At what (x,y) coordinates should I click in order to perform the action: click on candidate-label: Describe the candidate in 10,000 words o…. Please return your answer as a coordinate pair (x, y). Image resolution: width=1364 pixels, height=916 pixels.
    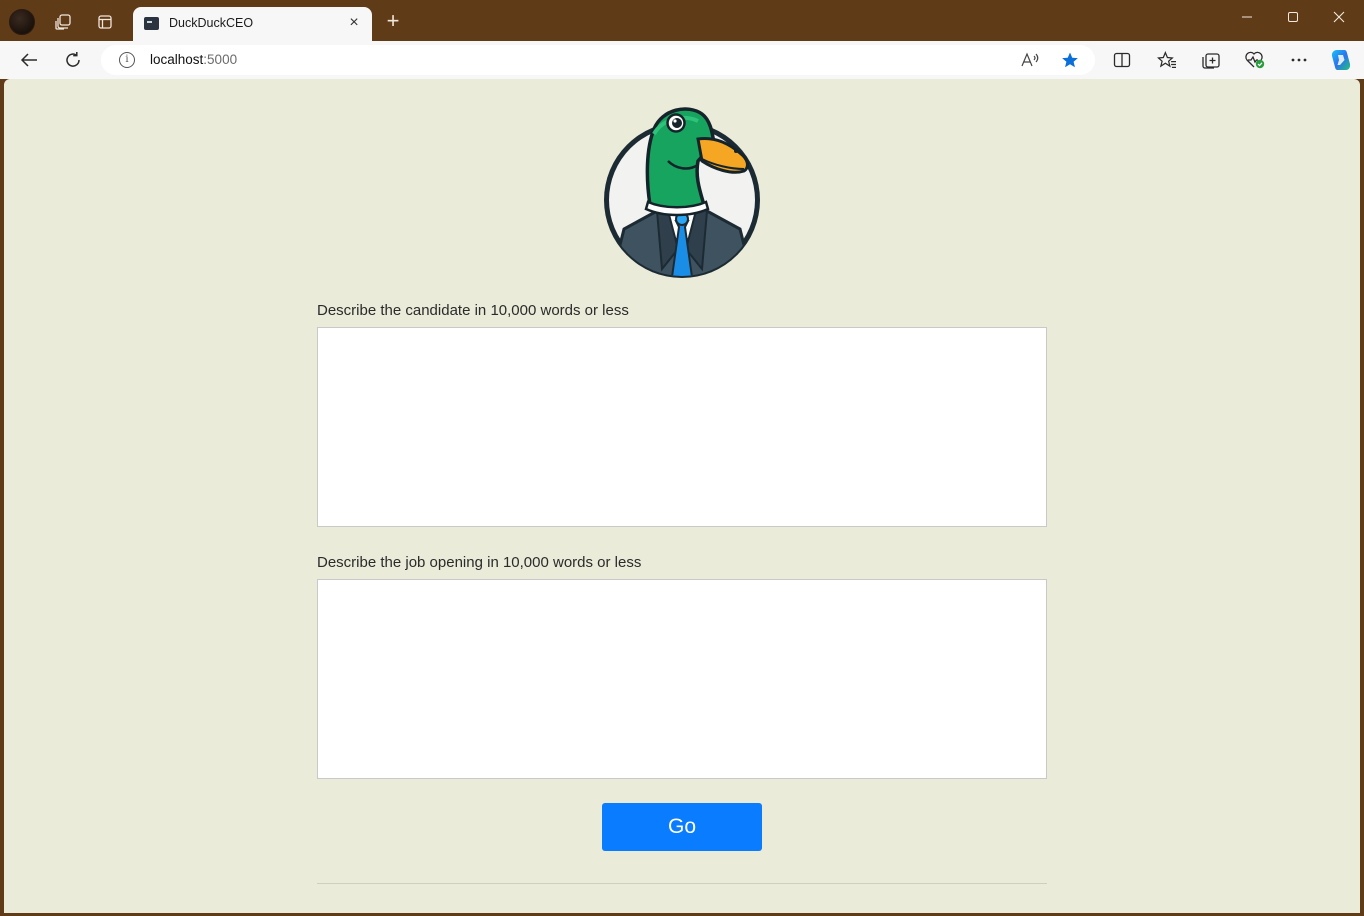
    Looking at the image, I should click on (473, 310).